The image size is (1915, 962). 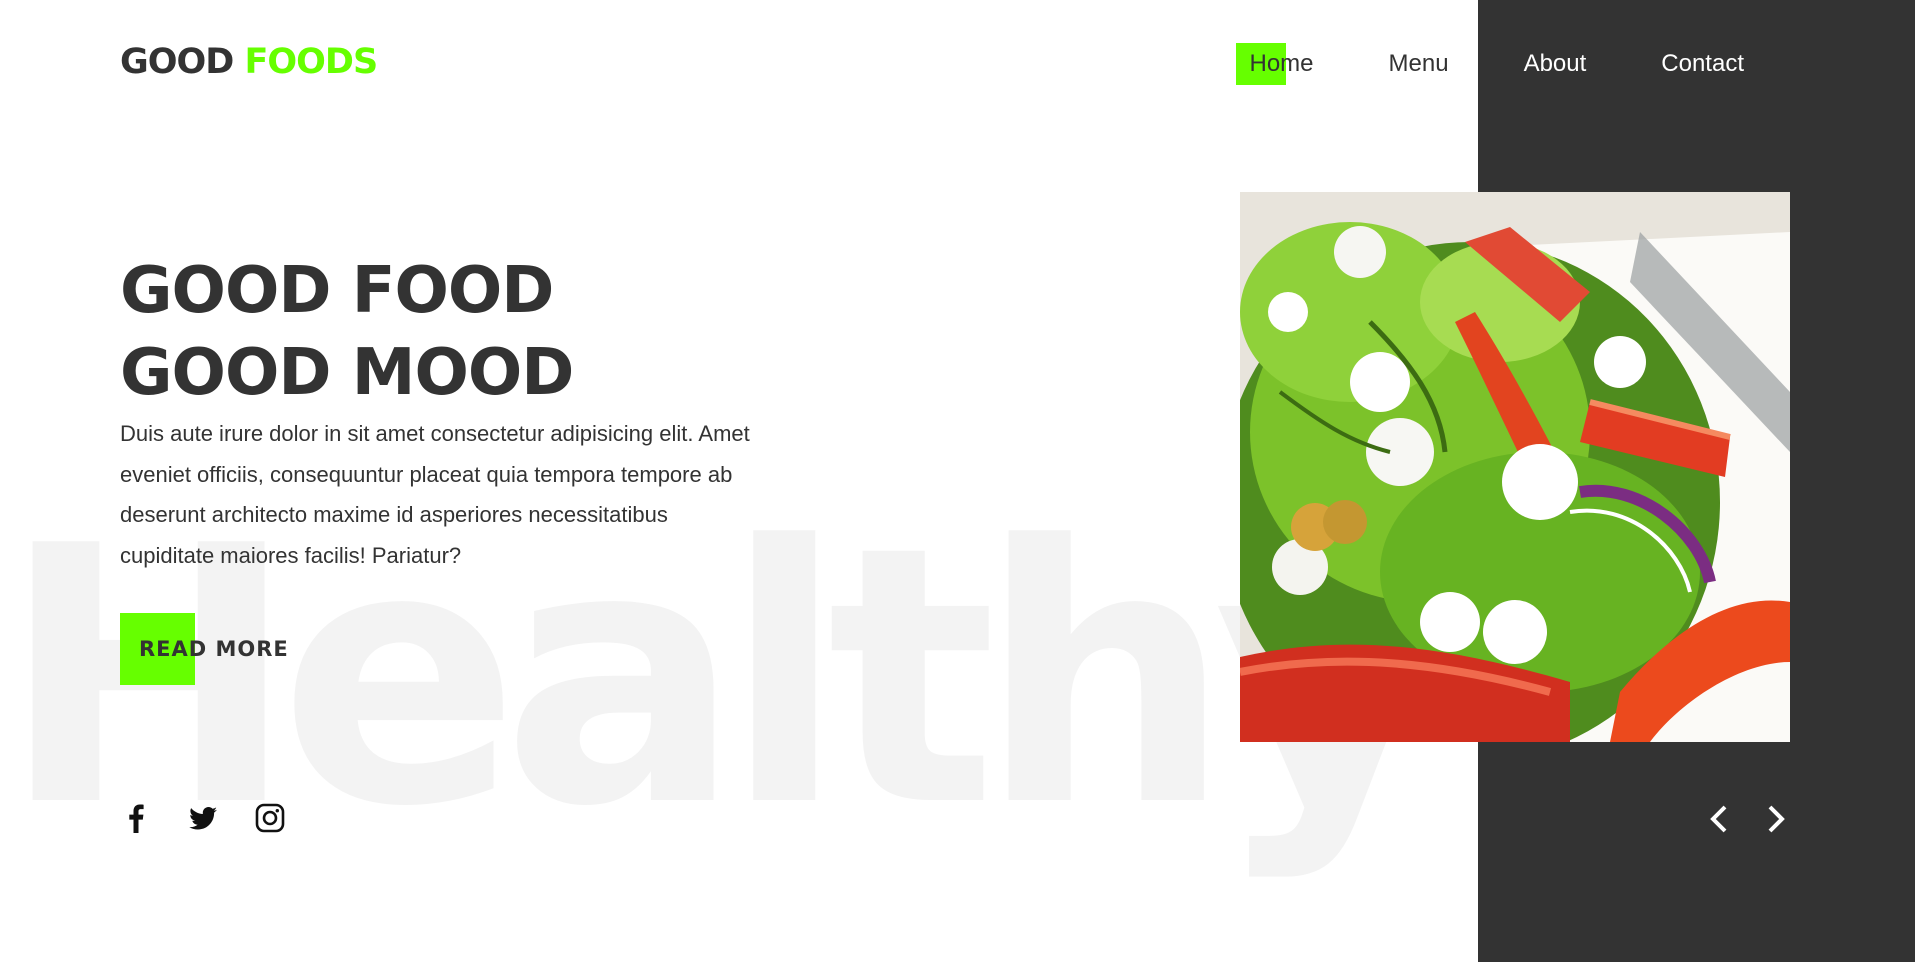 I want to click on hero-title-line-1: GOOD FOOD, so click(x=337, y=291).